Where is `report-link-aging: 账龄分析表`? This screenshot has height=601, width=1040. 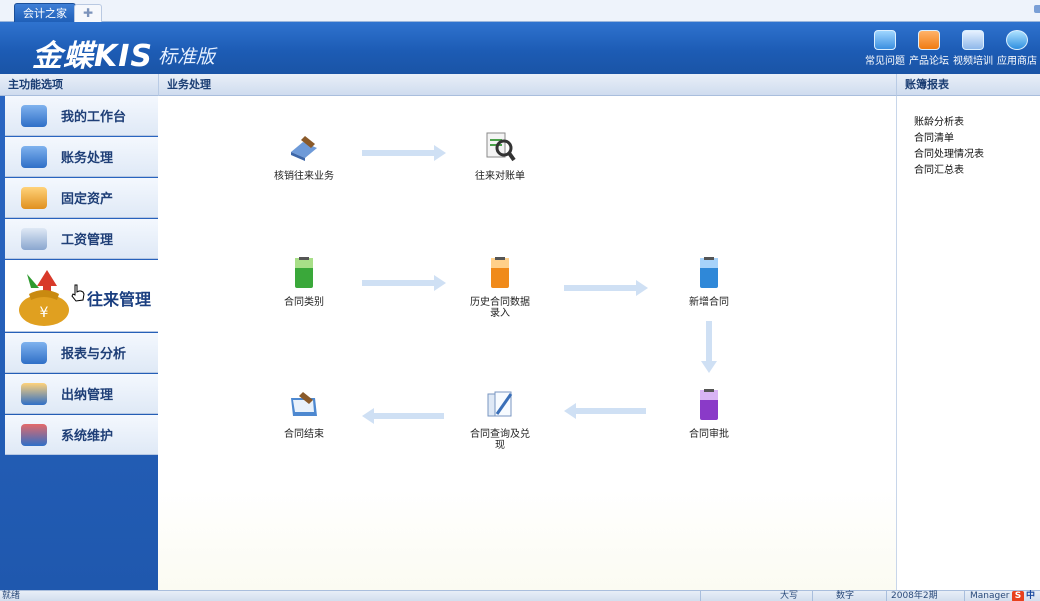 report-link-aging: 账龄分析表 is located at coordinates (949, 123).